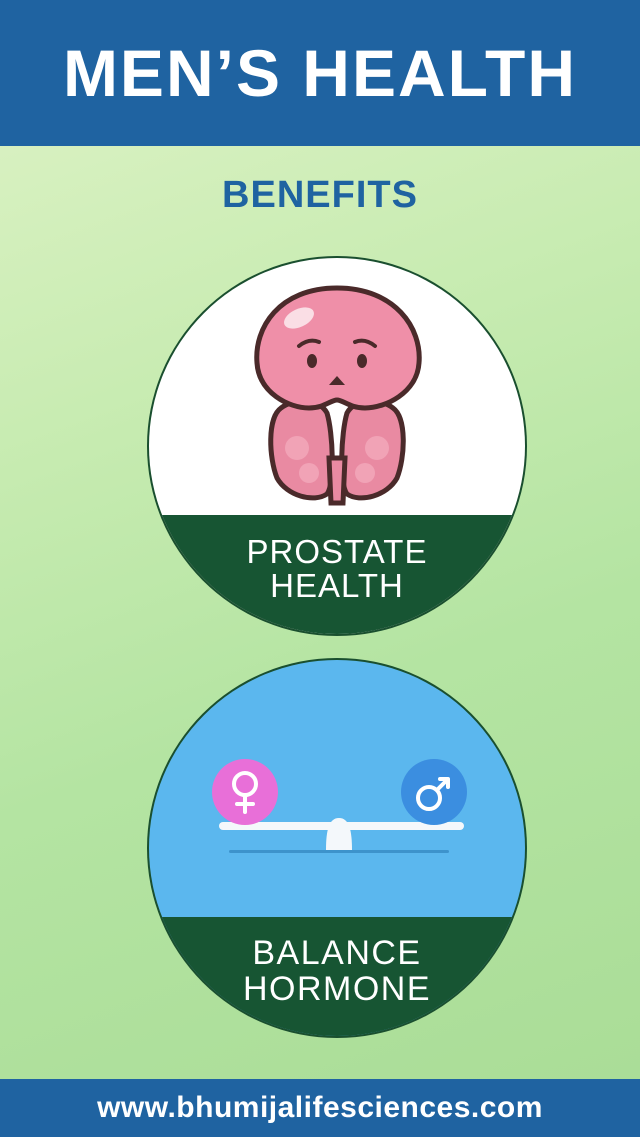  Describe the element at coordinates (320, 195) in the screenshot. I see `section-subtitle: BENEFITS` at that location.